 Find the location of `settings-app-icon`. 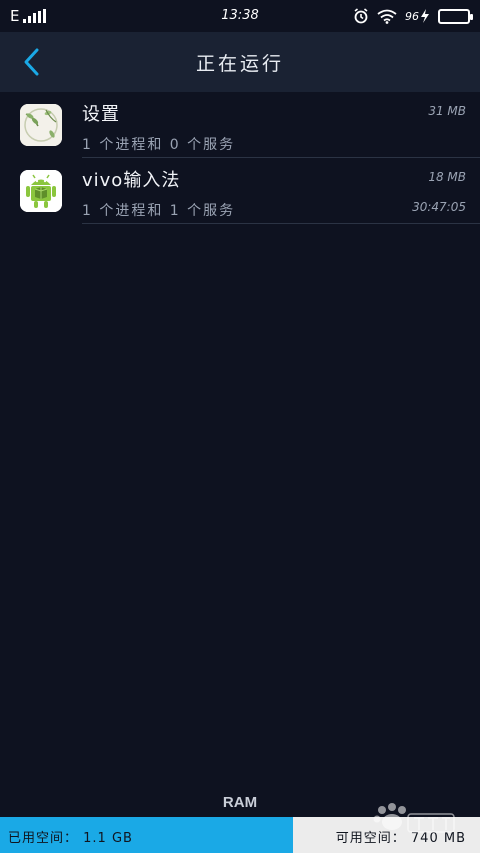

settings-app-icon is located at coordinates (41, 125).